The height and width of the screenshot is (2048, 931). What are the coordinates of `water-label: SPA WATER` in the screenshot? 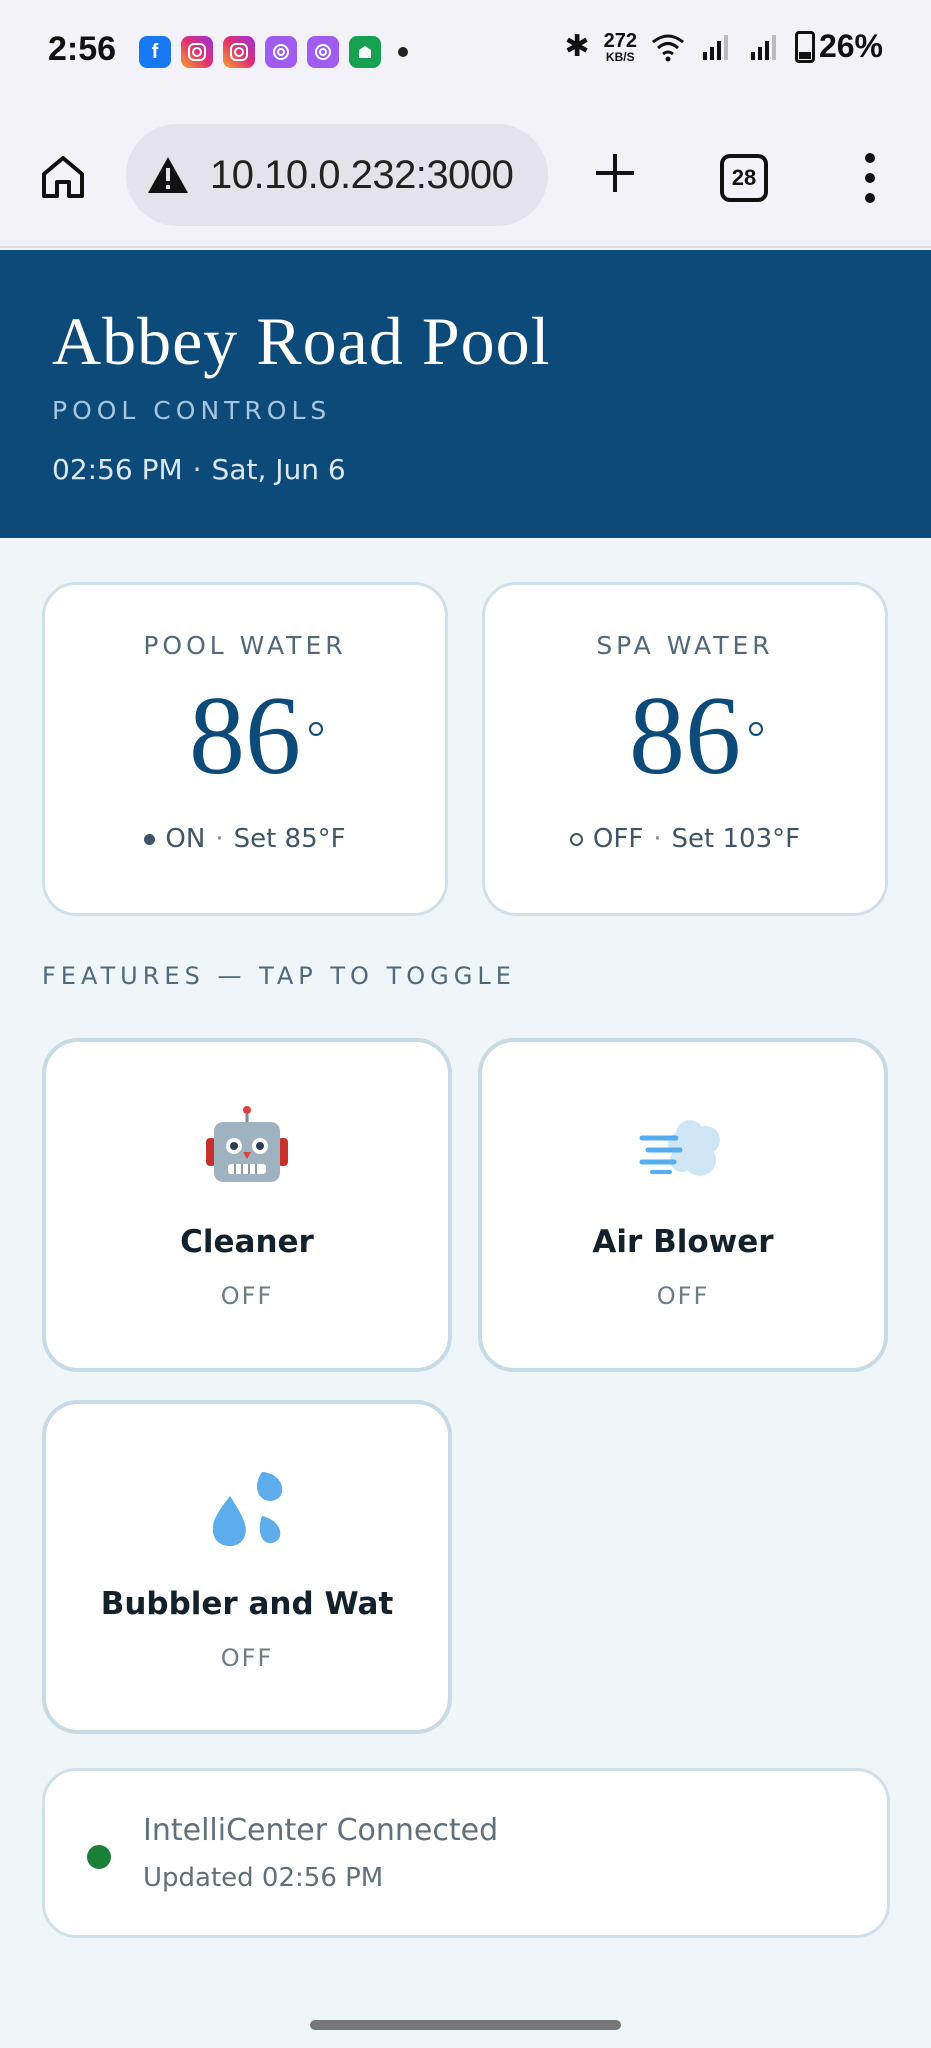 It's located at (685, 645).